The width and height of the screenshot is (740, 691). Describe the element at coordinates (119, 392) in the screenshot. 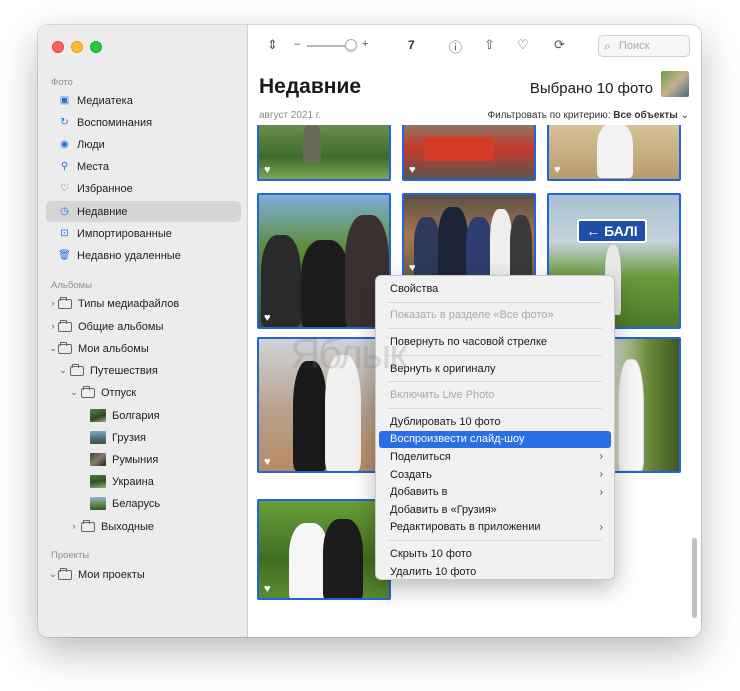

I see `sidebar-item-label: Отпуск` at that location.